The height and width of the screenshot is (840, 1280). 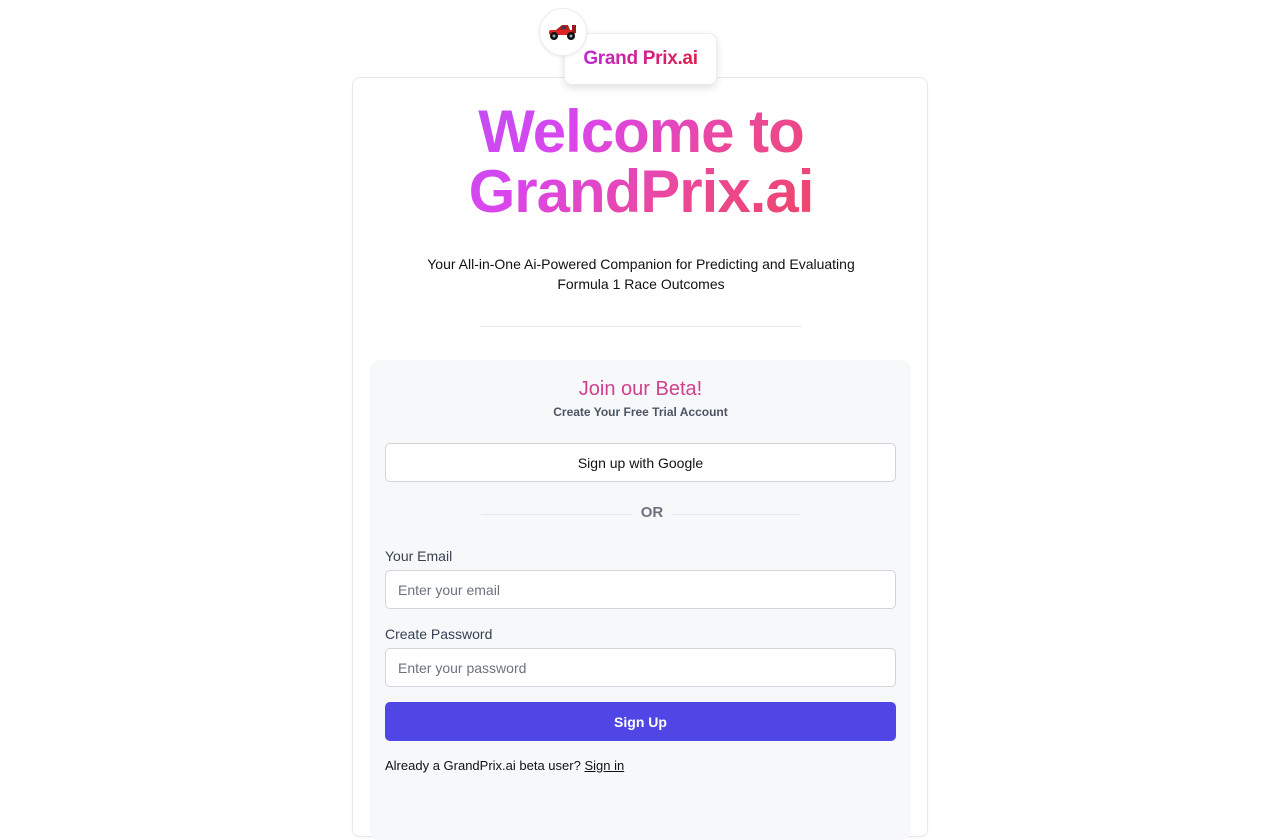 I want to click on hero-title-line2: GrandPrix.ai, so click(x=641, y=191).